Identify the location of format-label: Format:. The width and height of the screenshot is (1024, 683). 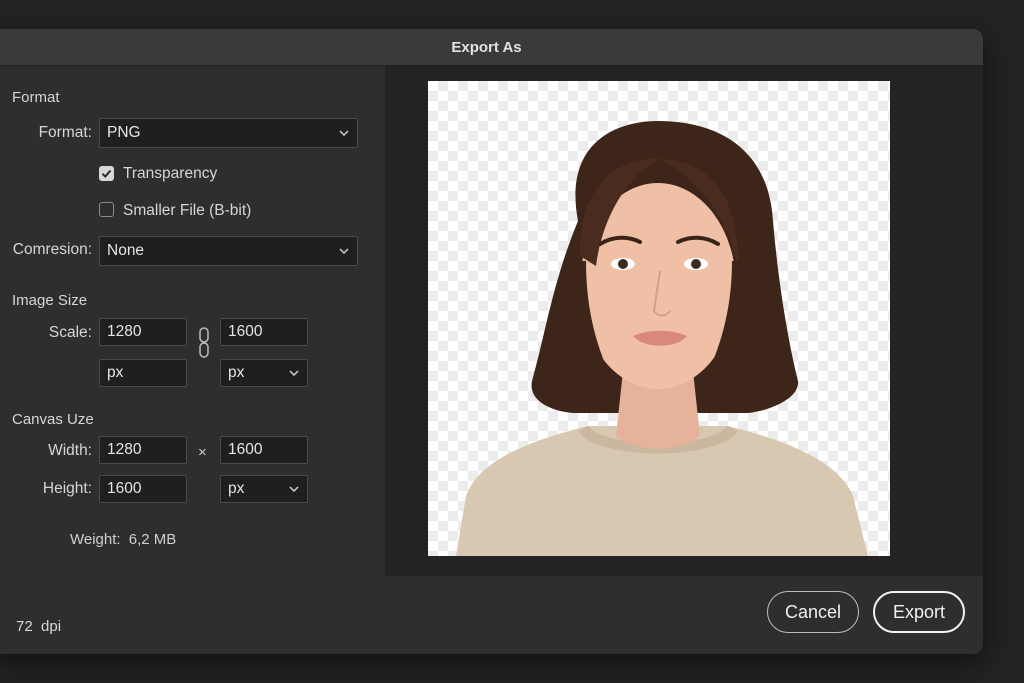
(65, 132).